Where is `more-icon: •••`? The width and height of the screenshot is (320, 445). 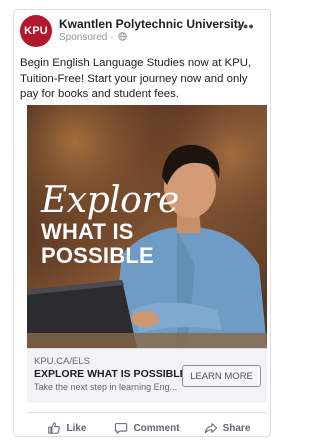
more-icon: ••• is located at coordinates (246, 26).